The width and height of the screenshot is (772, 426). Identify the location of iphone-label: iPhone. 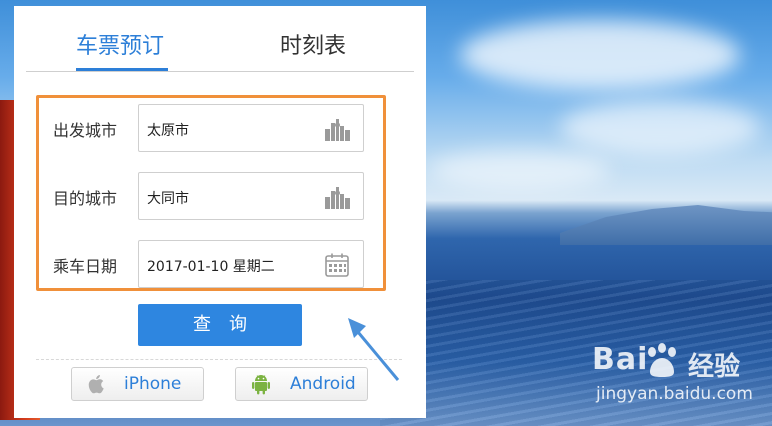
(153, 384).